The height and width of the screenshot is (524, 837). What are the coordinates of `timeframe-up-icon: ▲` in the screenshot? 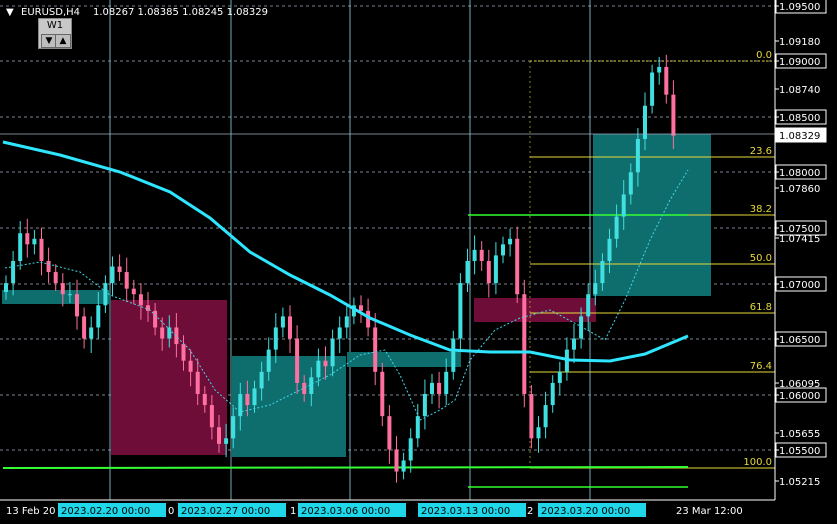 It's located at (63, 41).